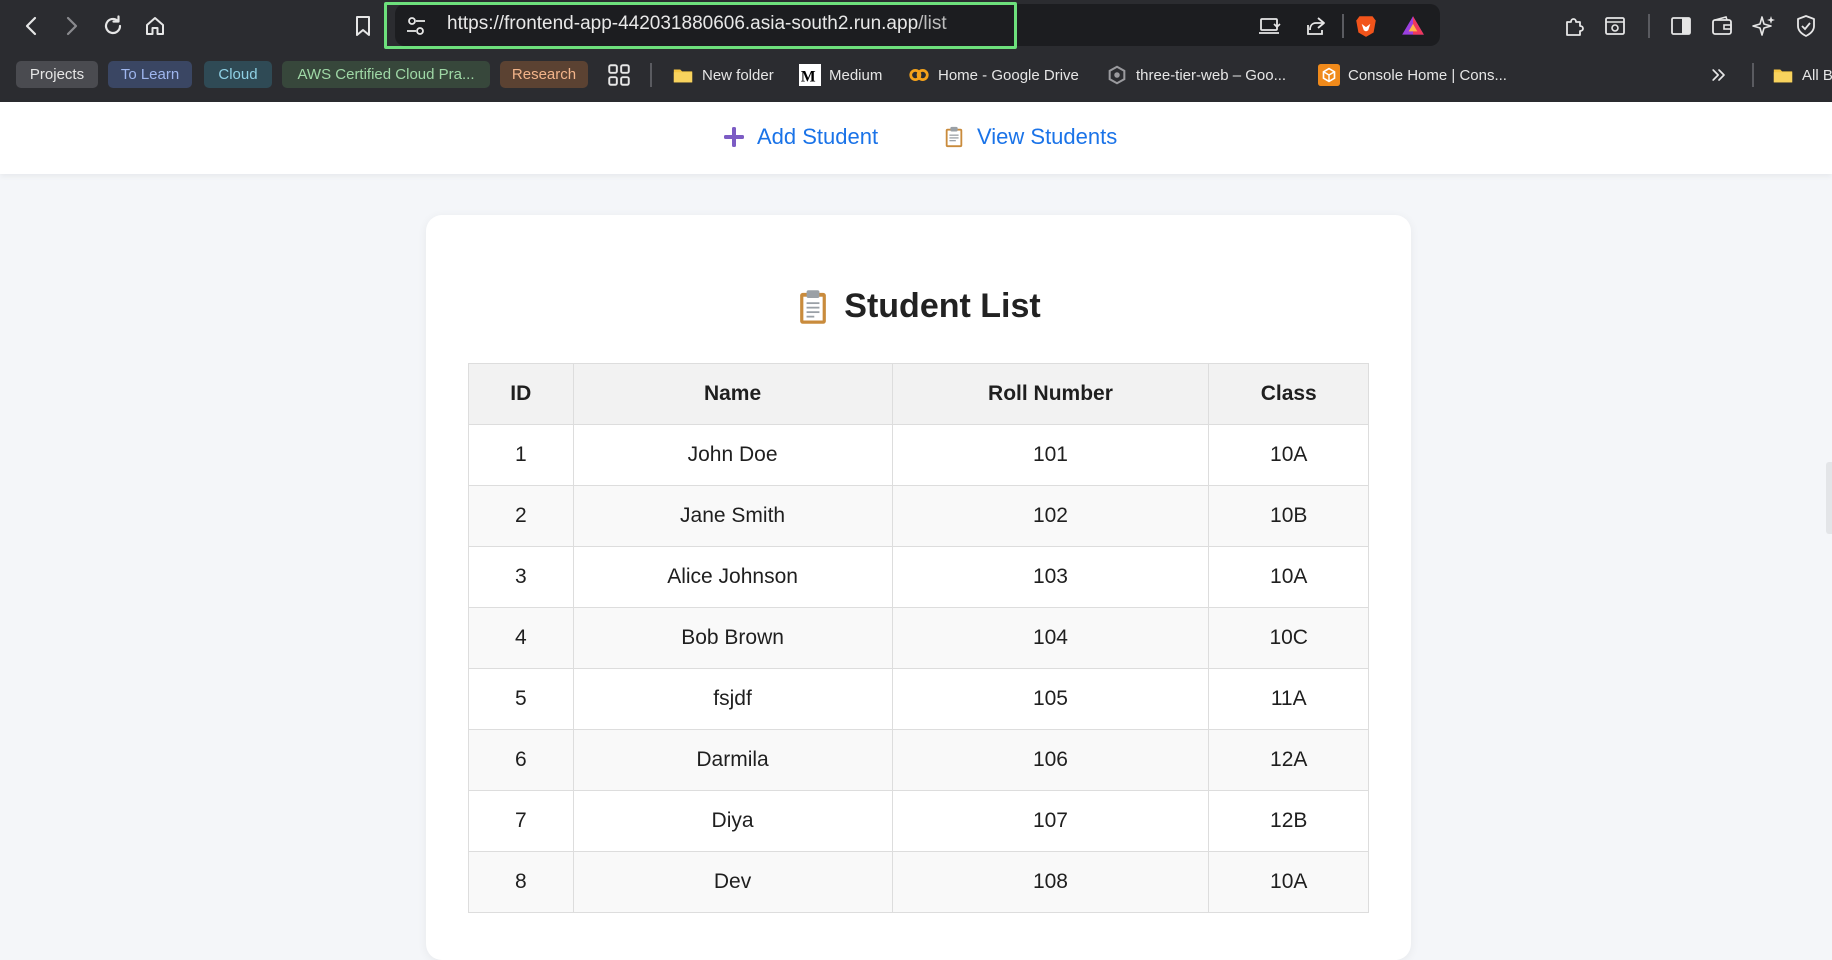  I want to click on cell-id: 8, so click(521, 882).